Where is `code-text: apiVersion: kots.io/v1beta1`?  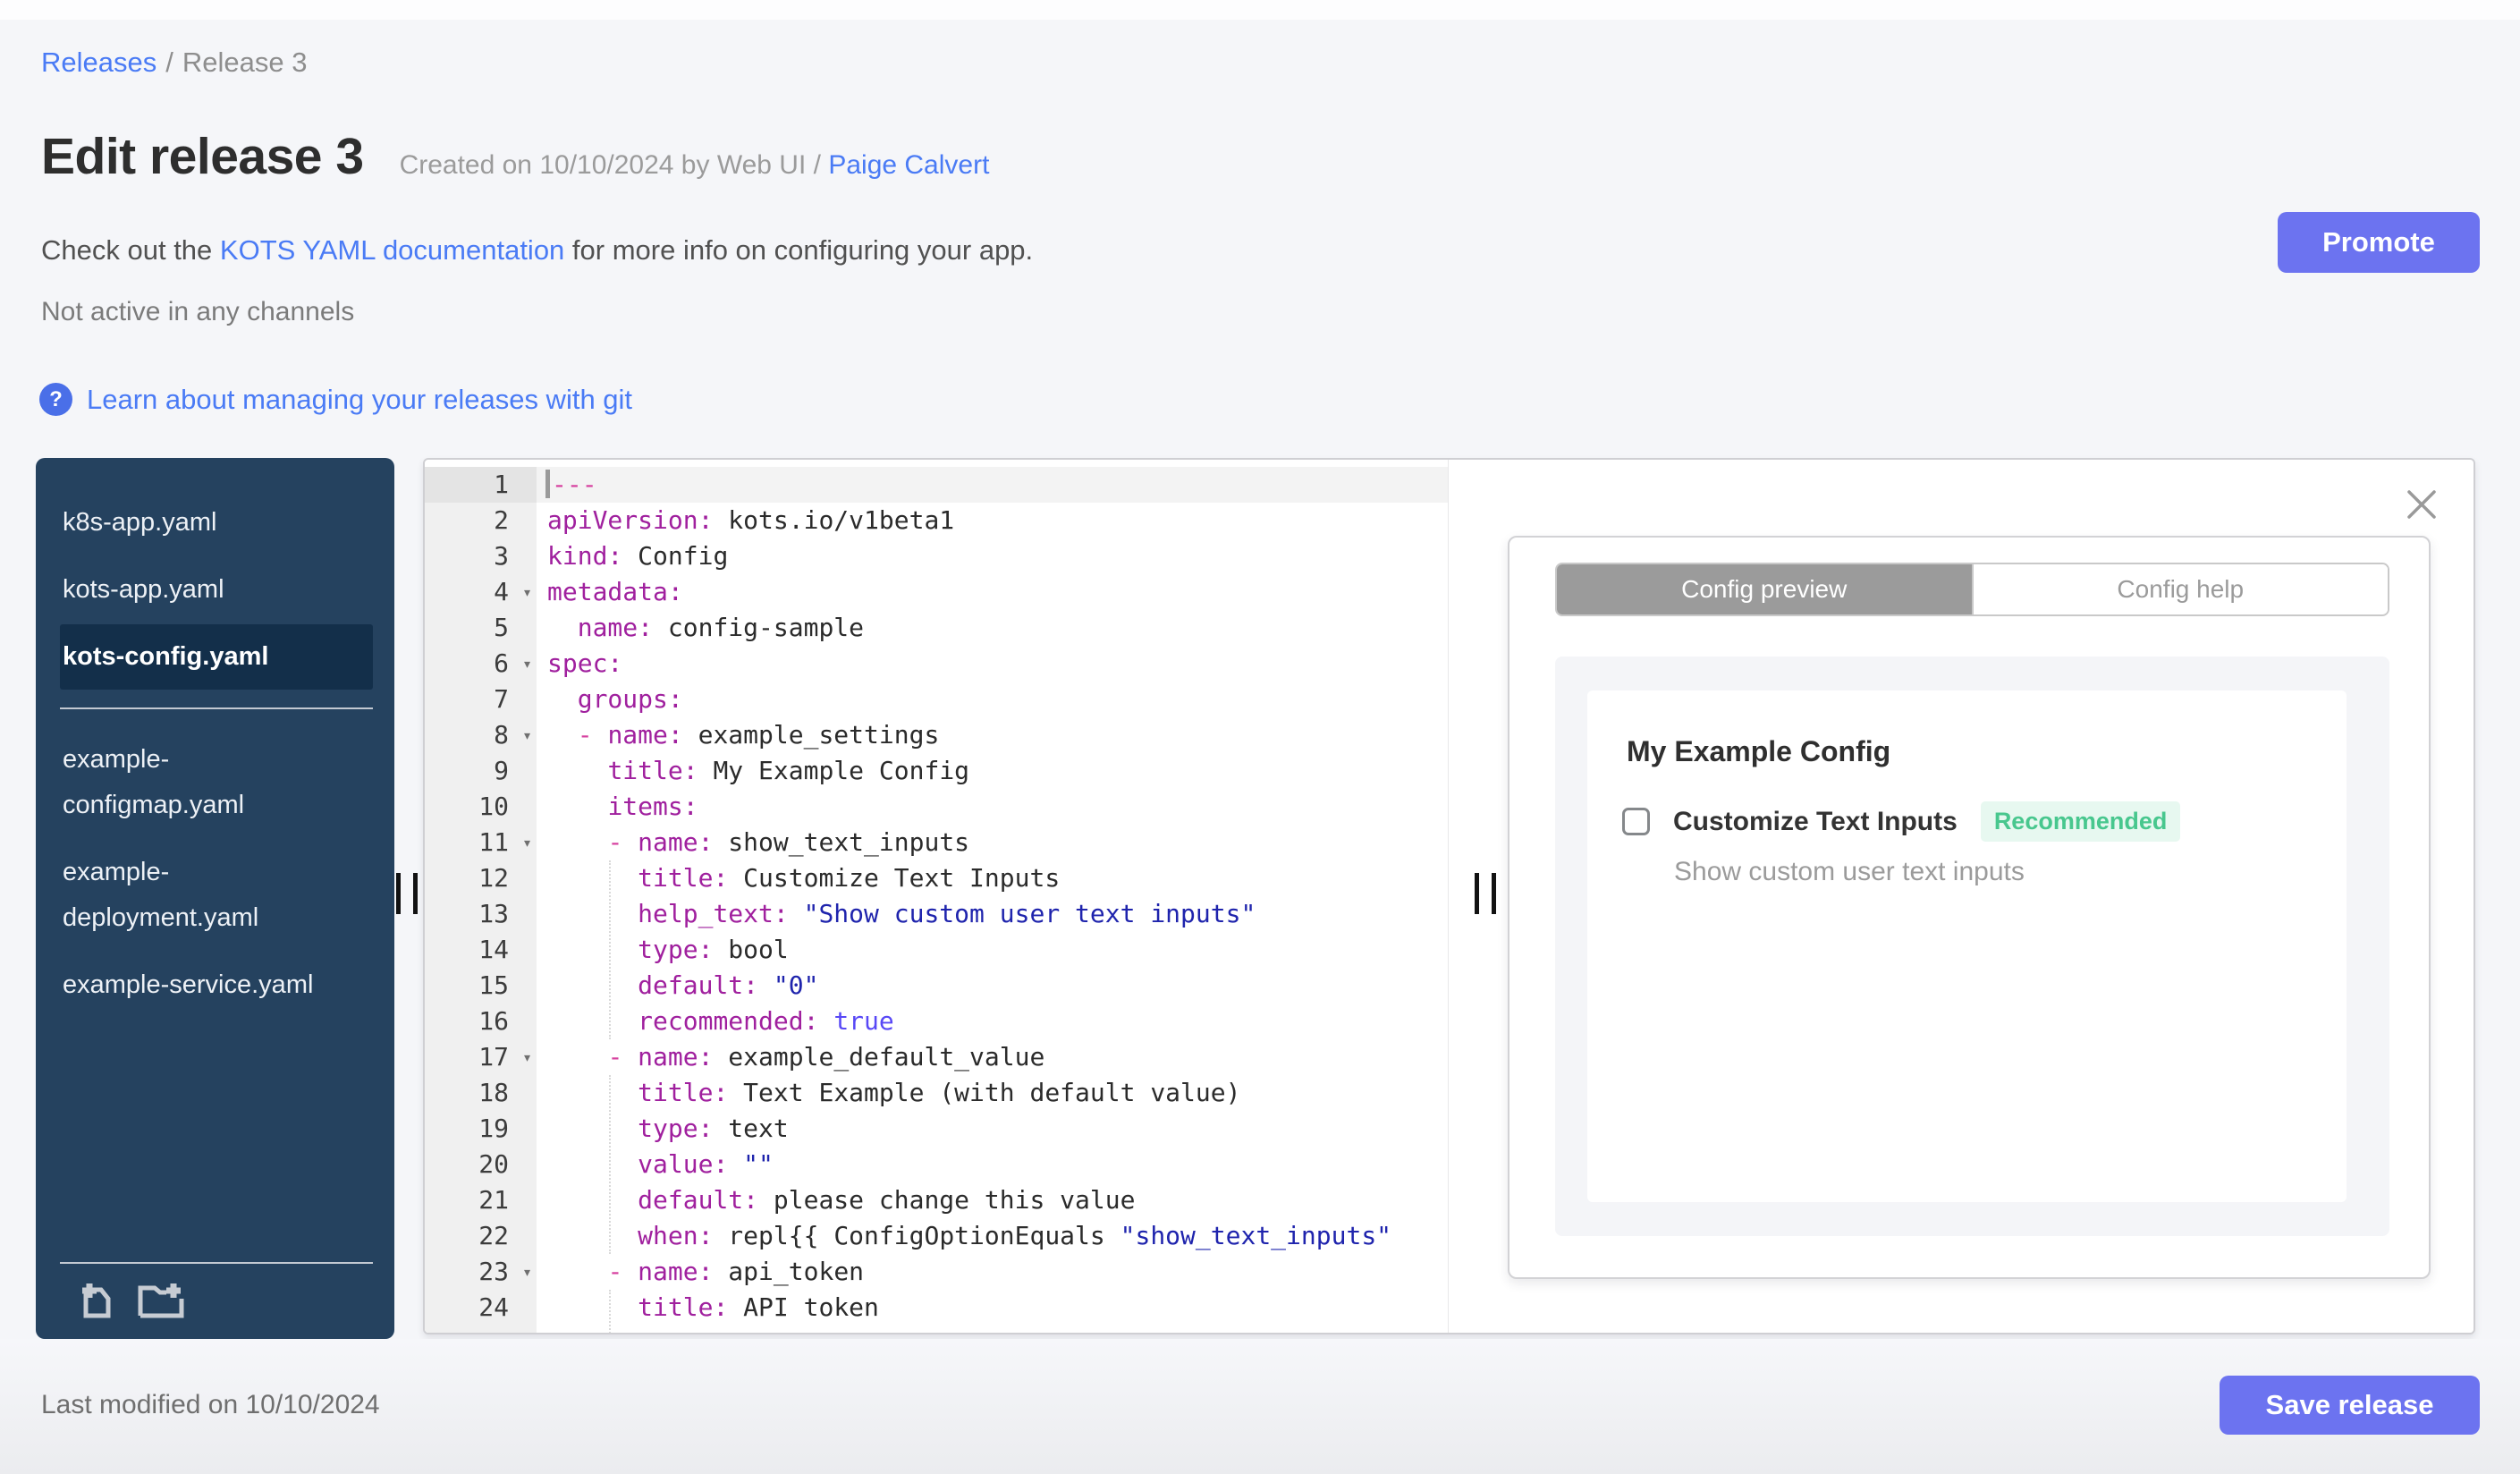 code-text: apiVersion: kots.io/v1beta1 is located at coordinates (751, 520).